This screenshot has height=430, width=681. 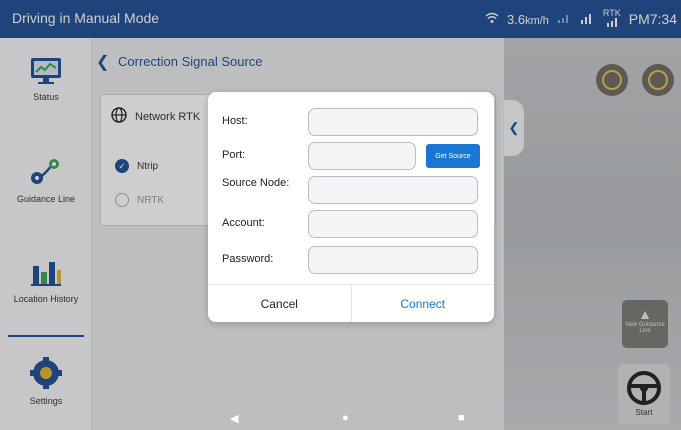 What do you see at coordinates (393, 190) in the screenshot?
I see `source-node-input` at bounding box center [393, 190].